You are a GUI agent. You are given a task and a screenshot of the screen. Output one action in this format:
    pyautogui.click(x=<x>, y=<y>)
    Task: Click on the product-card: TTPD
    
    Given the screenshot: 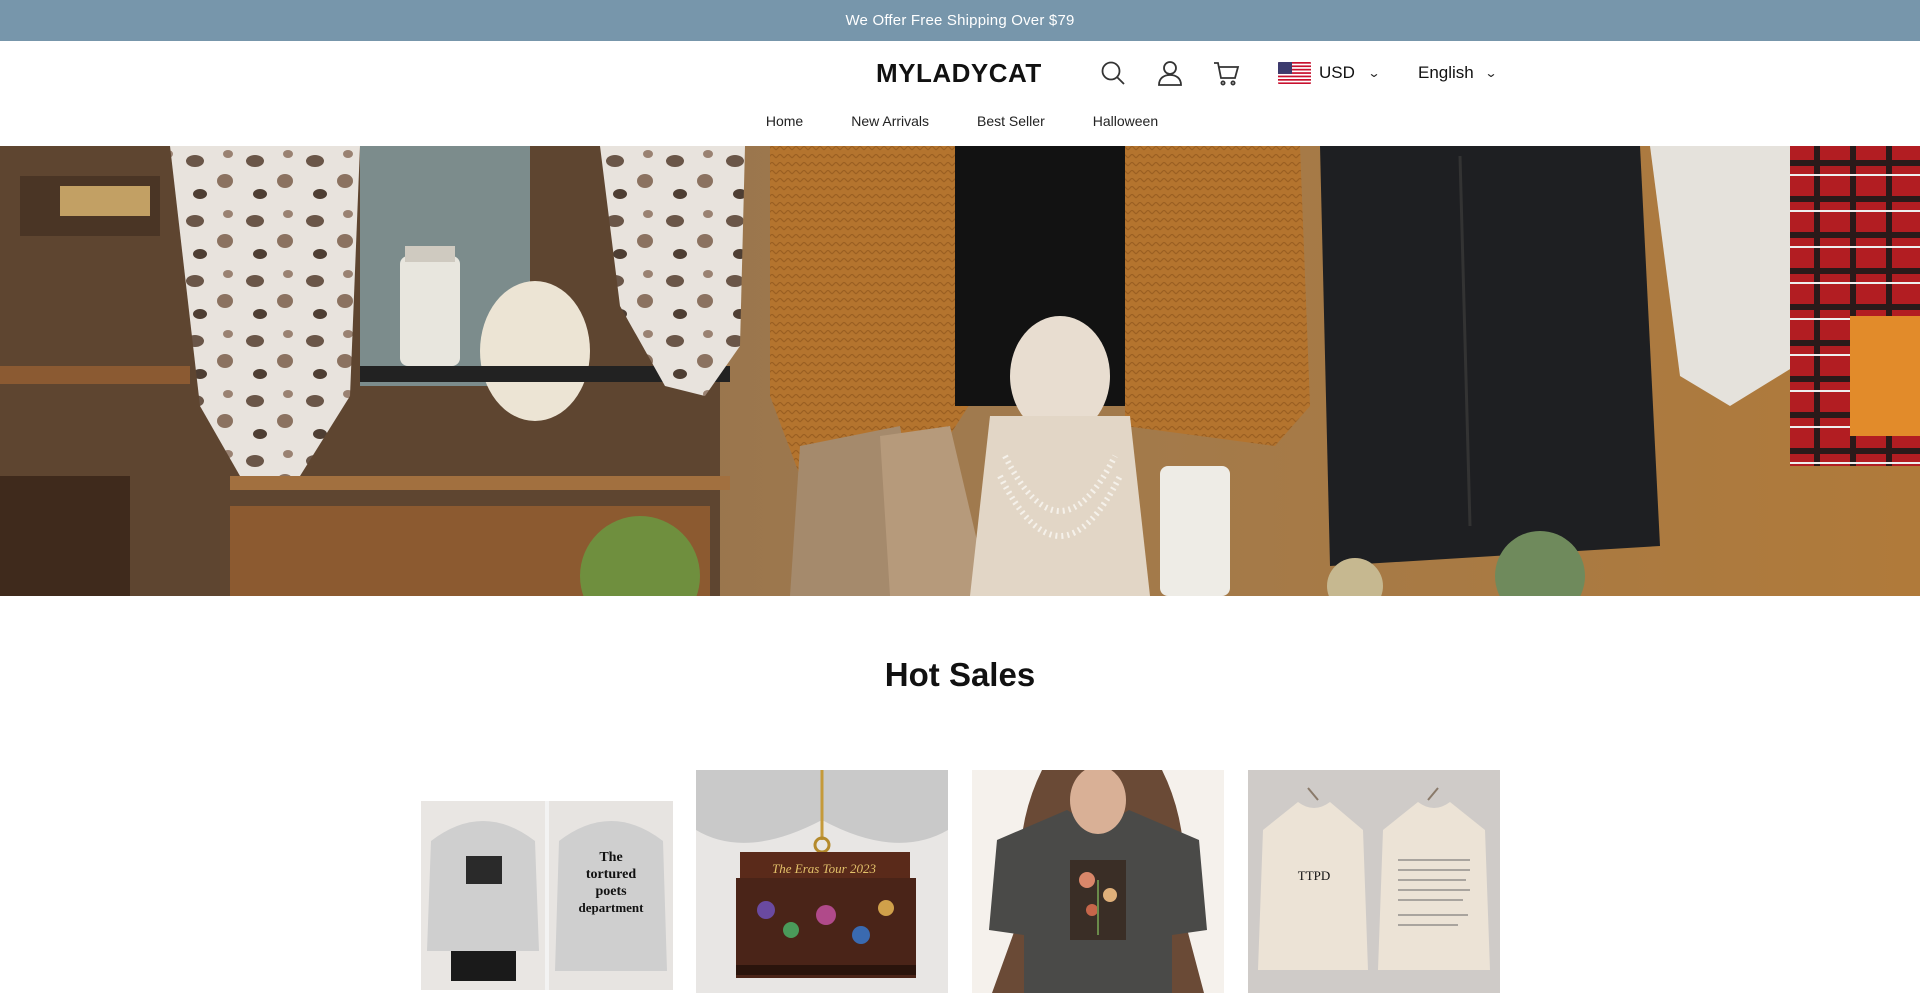 What is the action you would take?
    pyautogui.click(x=1374, y=881)
    